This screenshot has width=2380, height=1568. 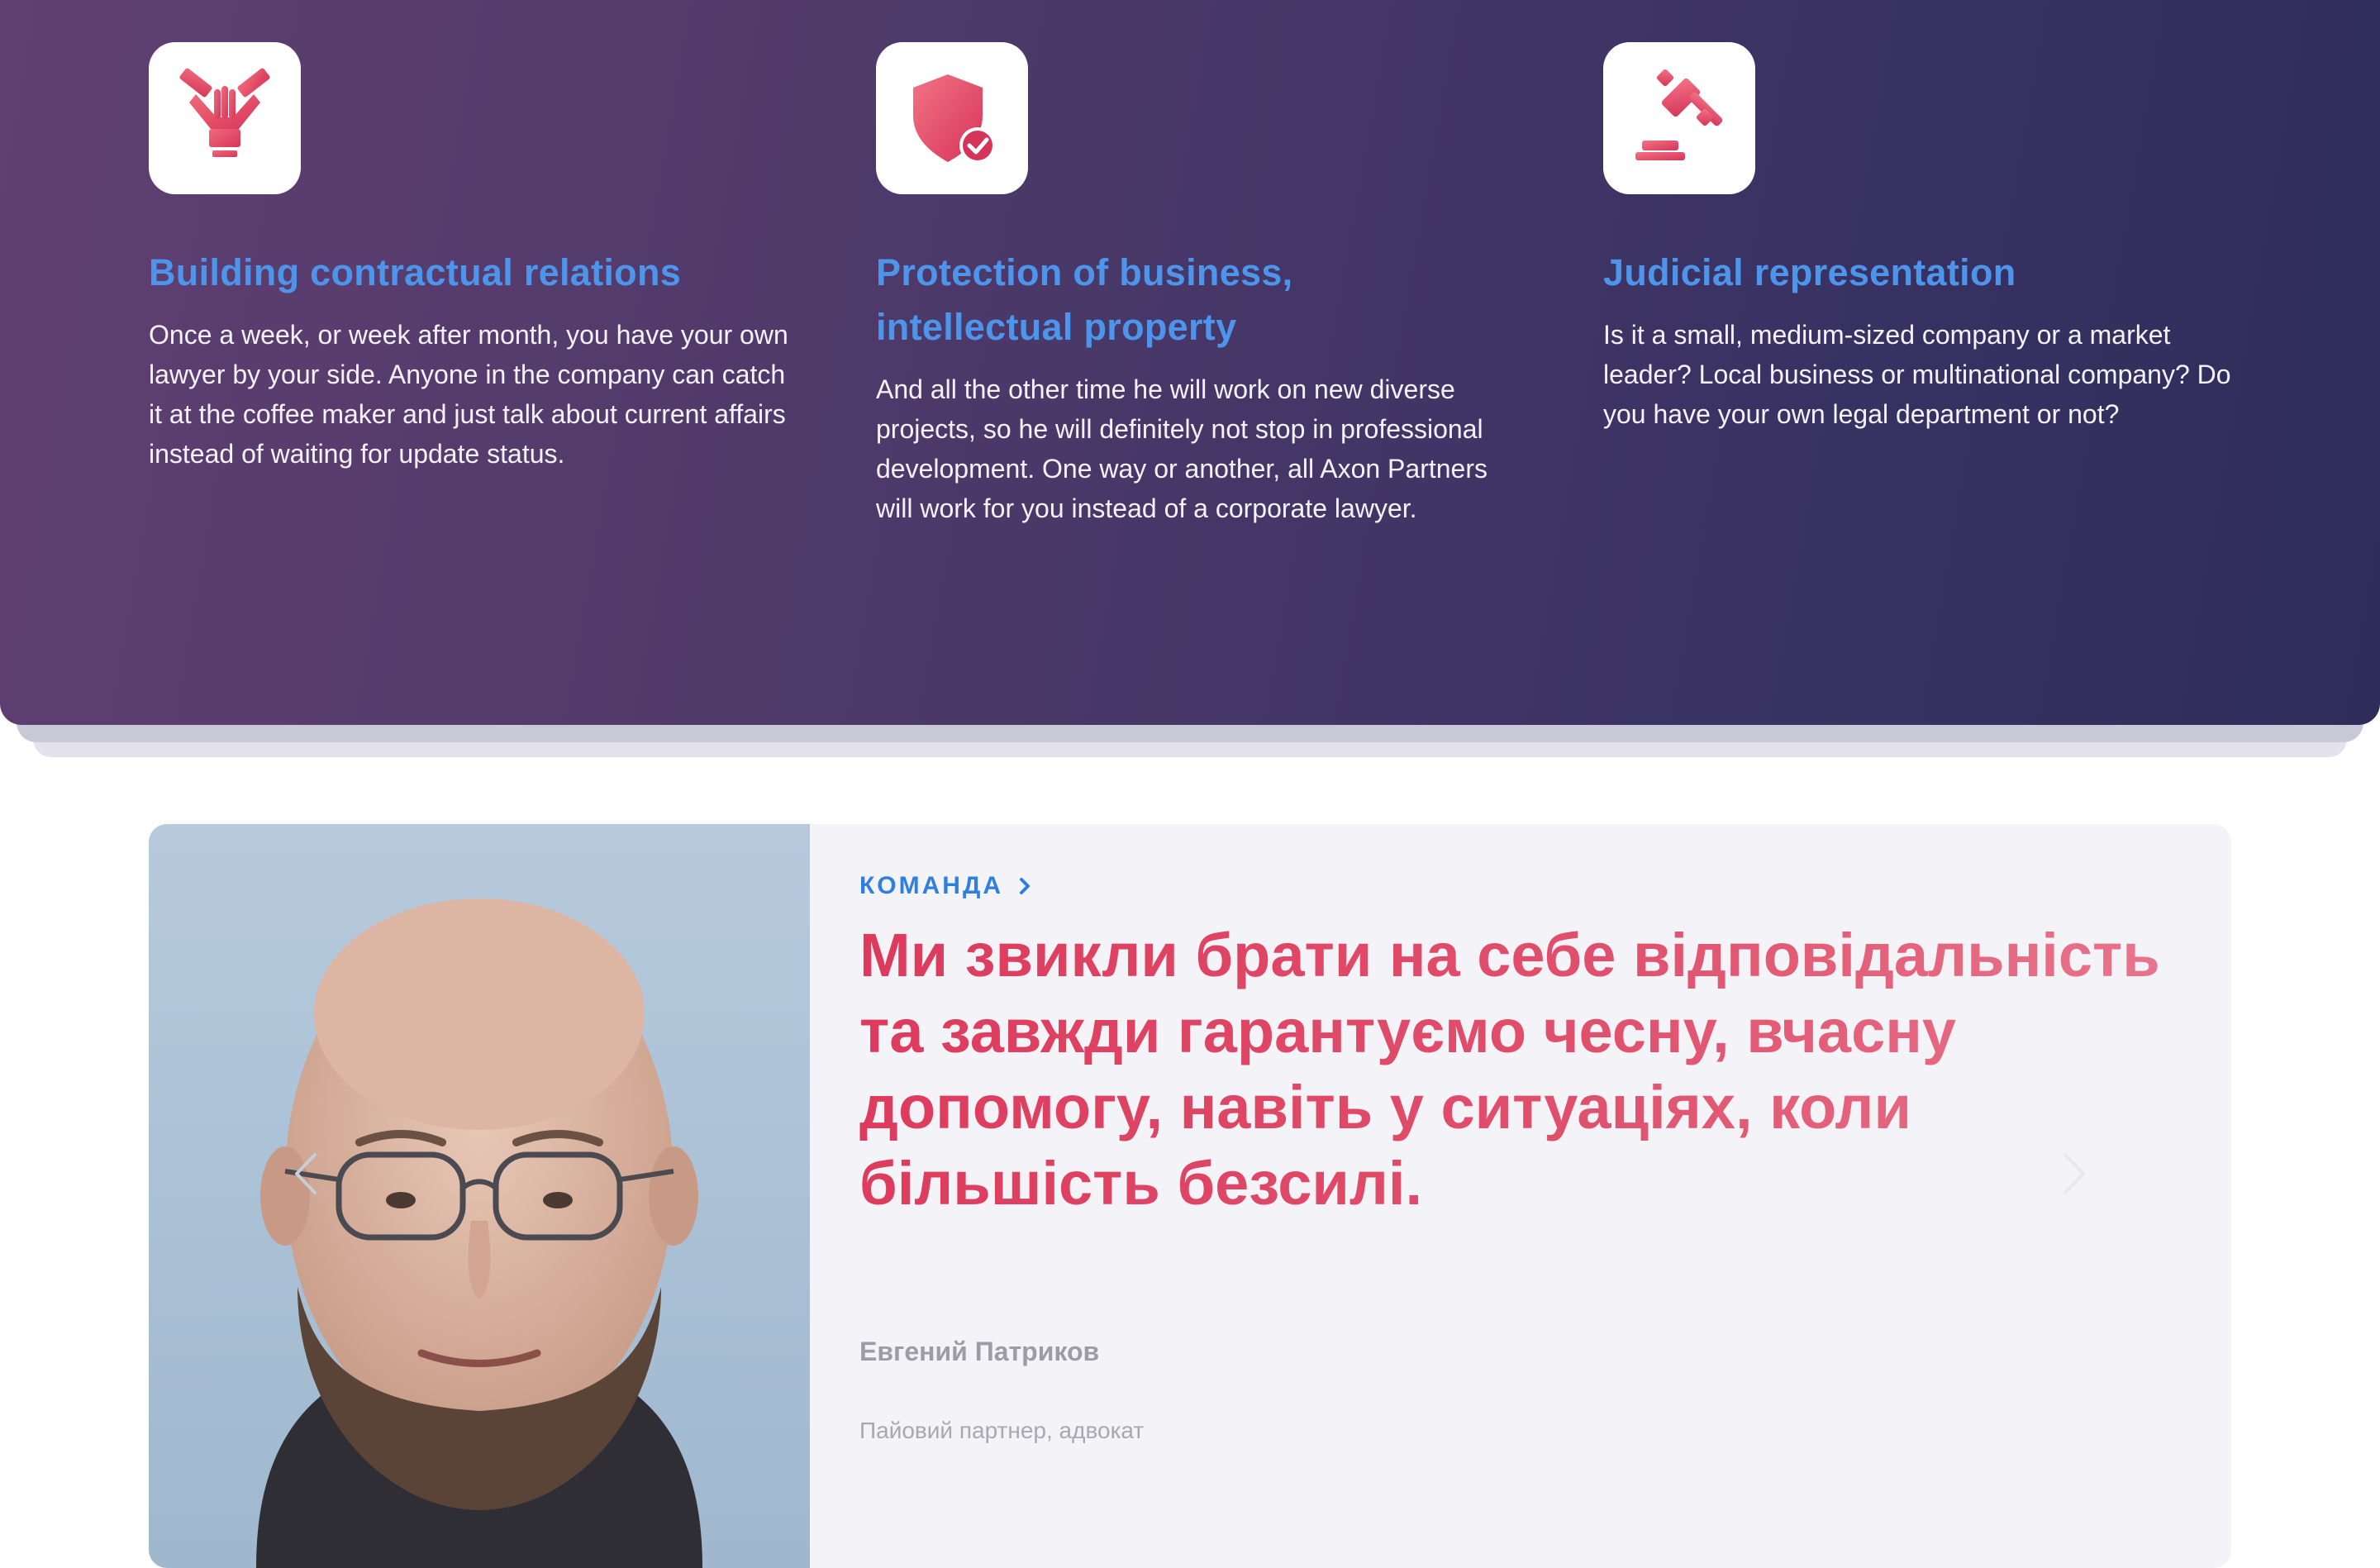 What do you see at coordinates (1809, 272) in the screenshot?
I see `service-title: Judicial representation` at bounding box center [1809, 272].